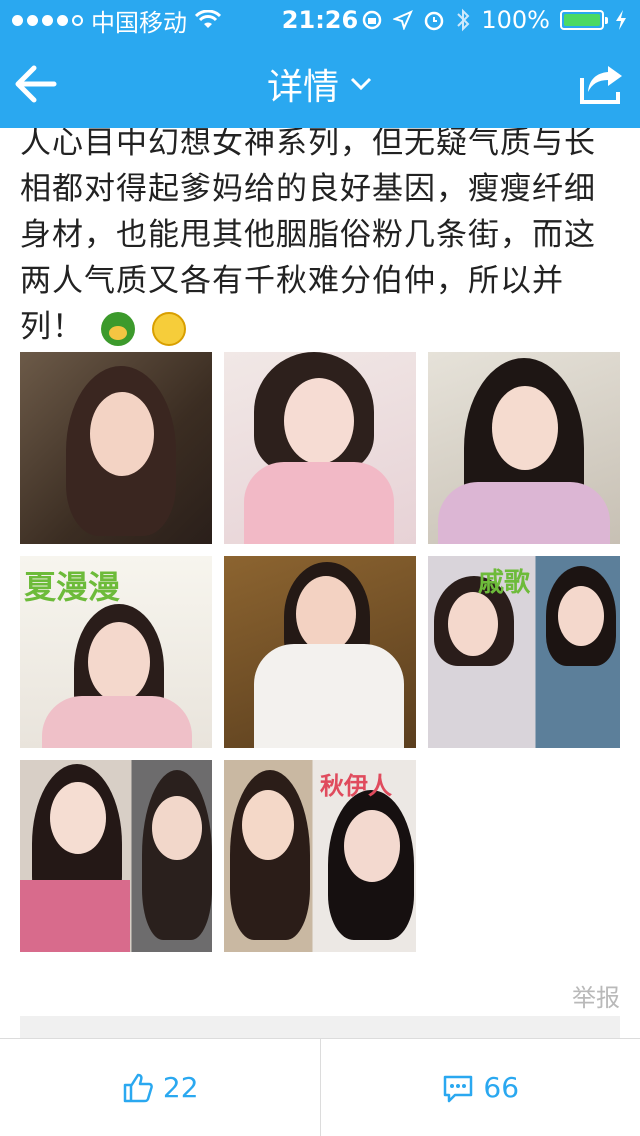  What do you see at coordinates (47, 20) in the screenshot?
I see `signal-indicator` at bounding box center [47, 20].